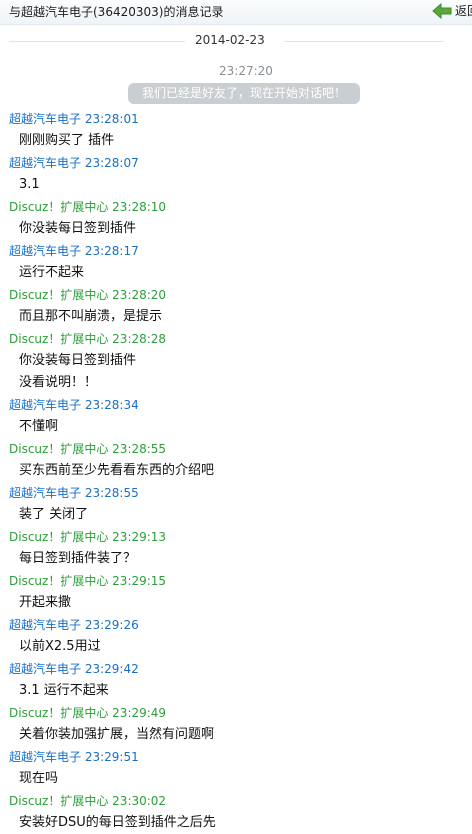  Describe the element at coordinates (236, 229) in the screenshot. I see `message-body: 你没装每日签到插件` at that location.